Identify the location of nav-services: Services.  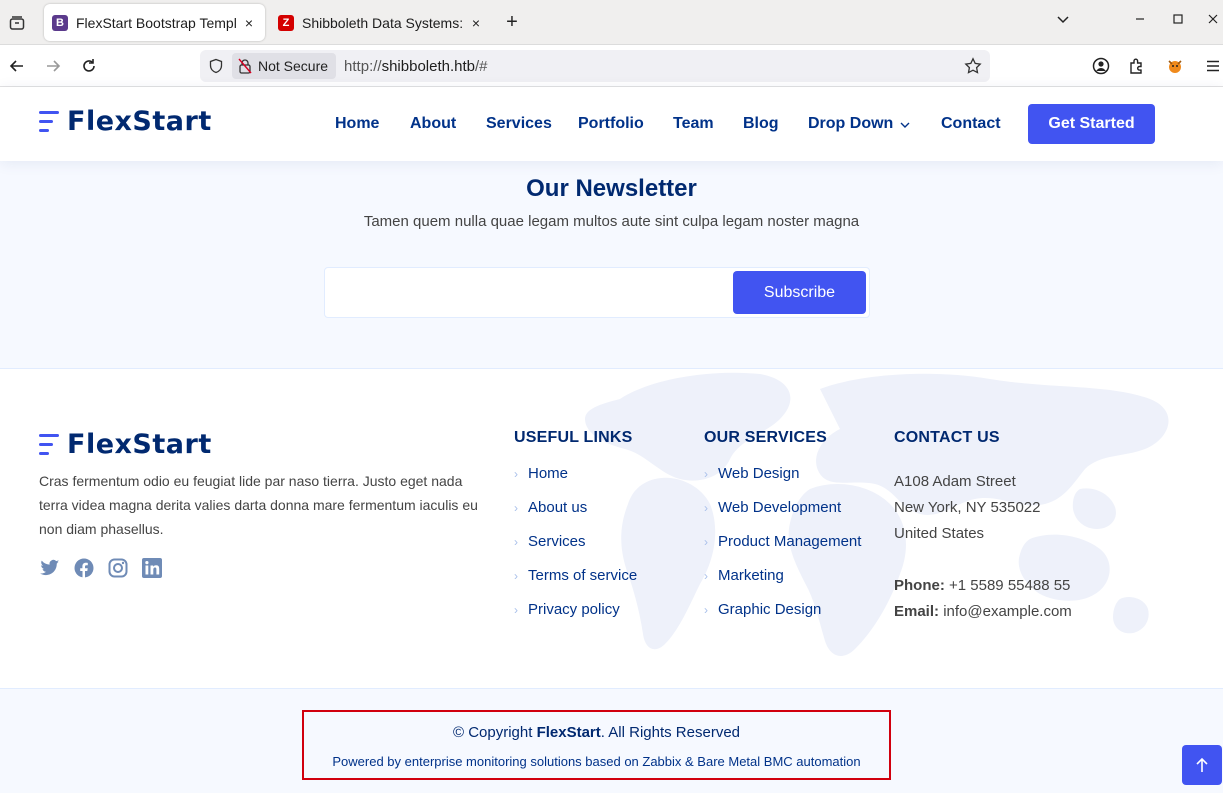
(519, 124).